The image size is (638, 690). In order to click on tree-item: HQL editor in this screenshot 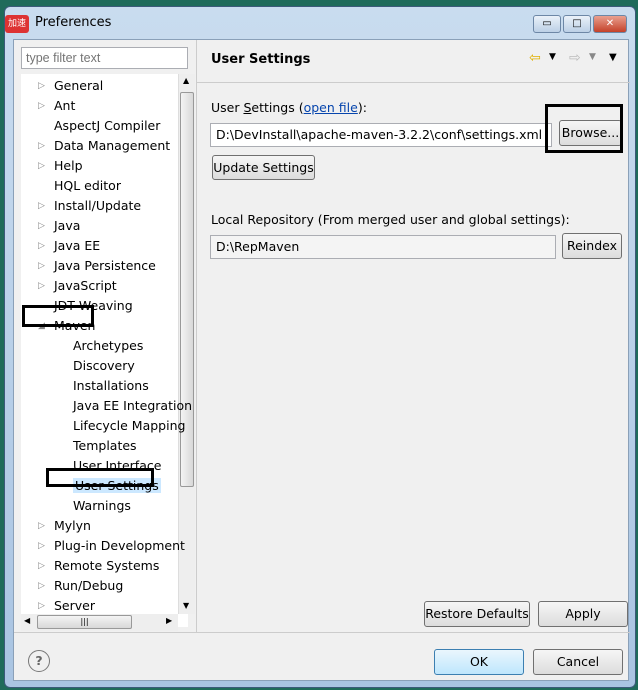, I will do `click(87, 186)`.